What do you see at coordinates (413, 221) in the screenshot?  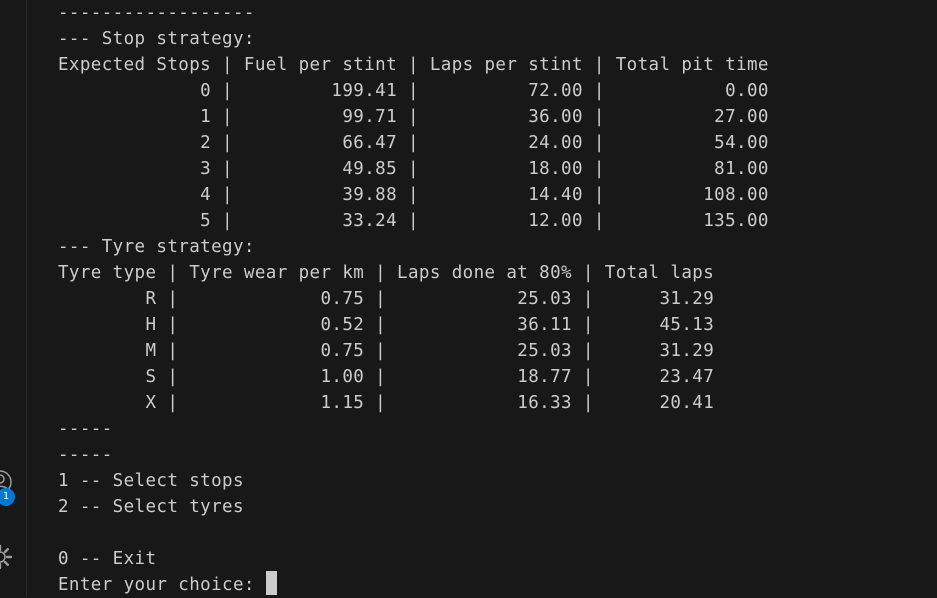 I see `stop-strategy-row: 5 | 33.24 | 12.00 | 135.00` at bounding box center [413, 221].